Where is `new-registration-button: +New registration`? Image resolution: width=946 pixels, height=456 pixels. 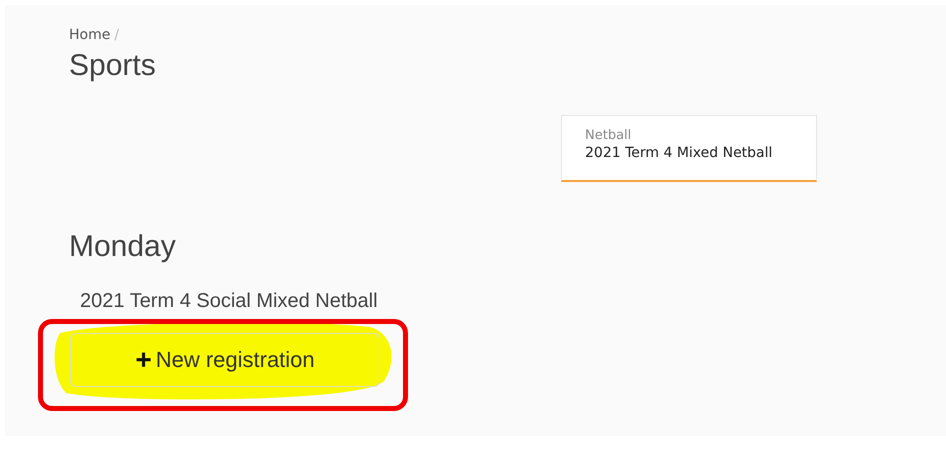 new-registration-button: +New registration is located at coordinates (225, 360).